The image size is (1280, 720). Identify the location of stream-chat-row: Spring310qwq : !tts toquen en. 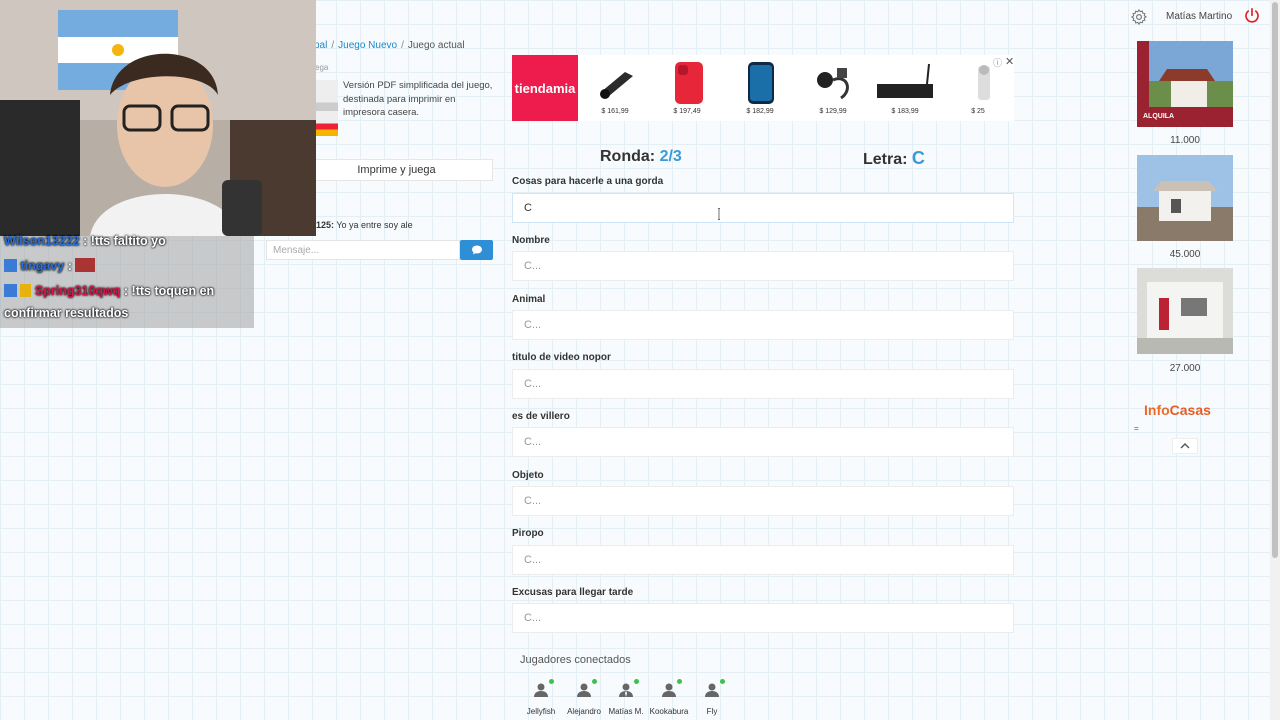
(109, 291).